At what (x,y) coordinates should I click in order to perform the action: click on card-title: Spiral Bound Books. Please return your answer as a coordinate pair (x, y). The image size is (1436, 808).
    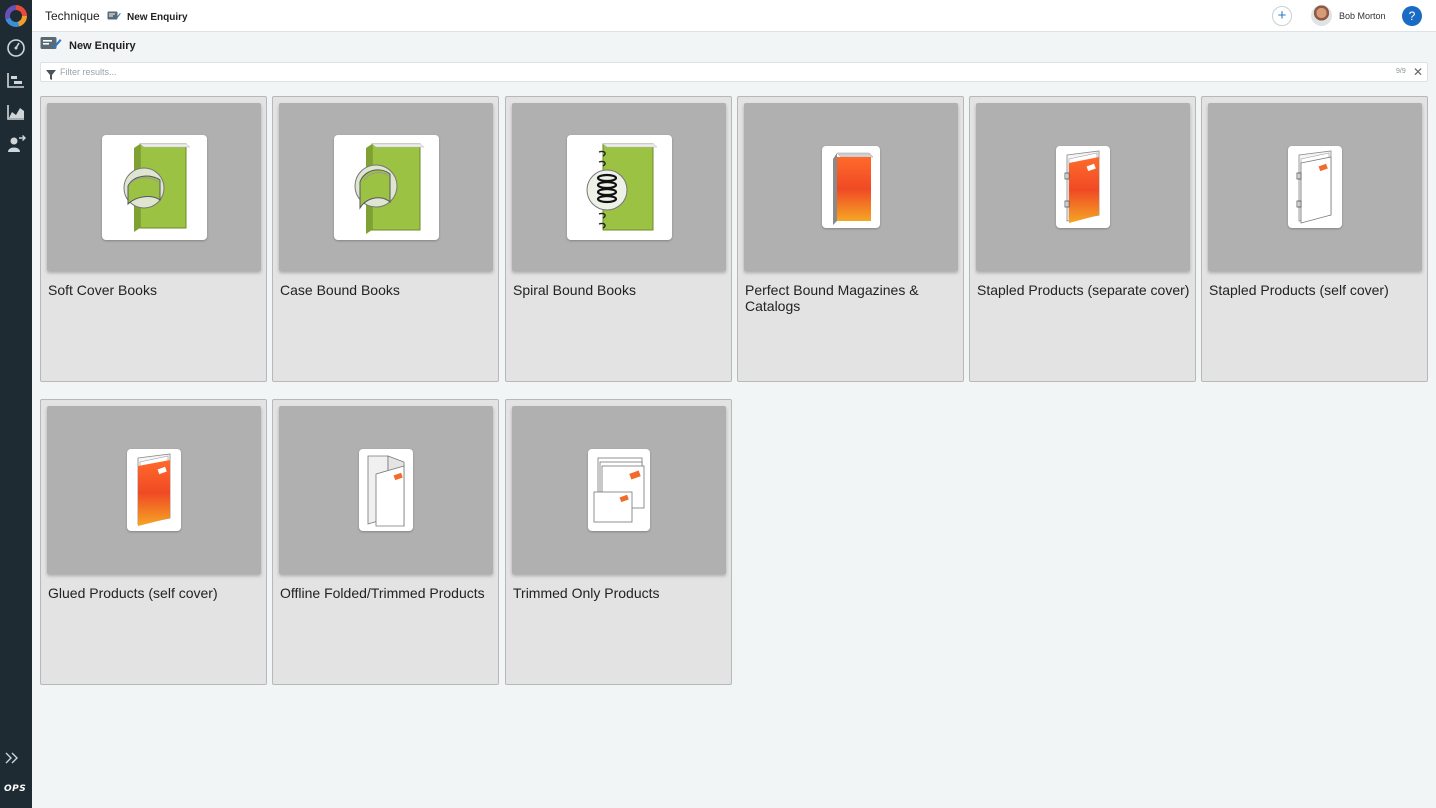
    Looking at the image, I should click on (574, 290).